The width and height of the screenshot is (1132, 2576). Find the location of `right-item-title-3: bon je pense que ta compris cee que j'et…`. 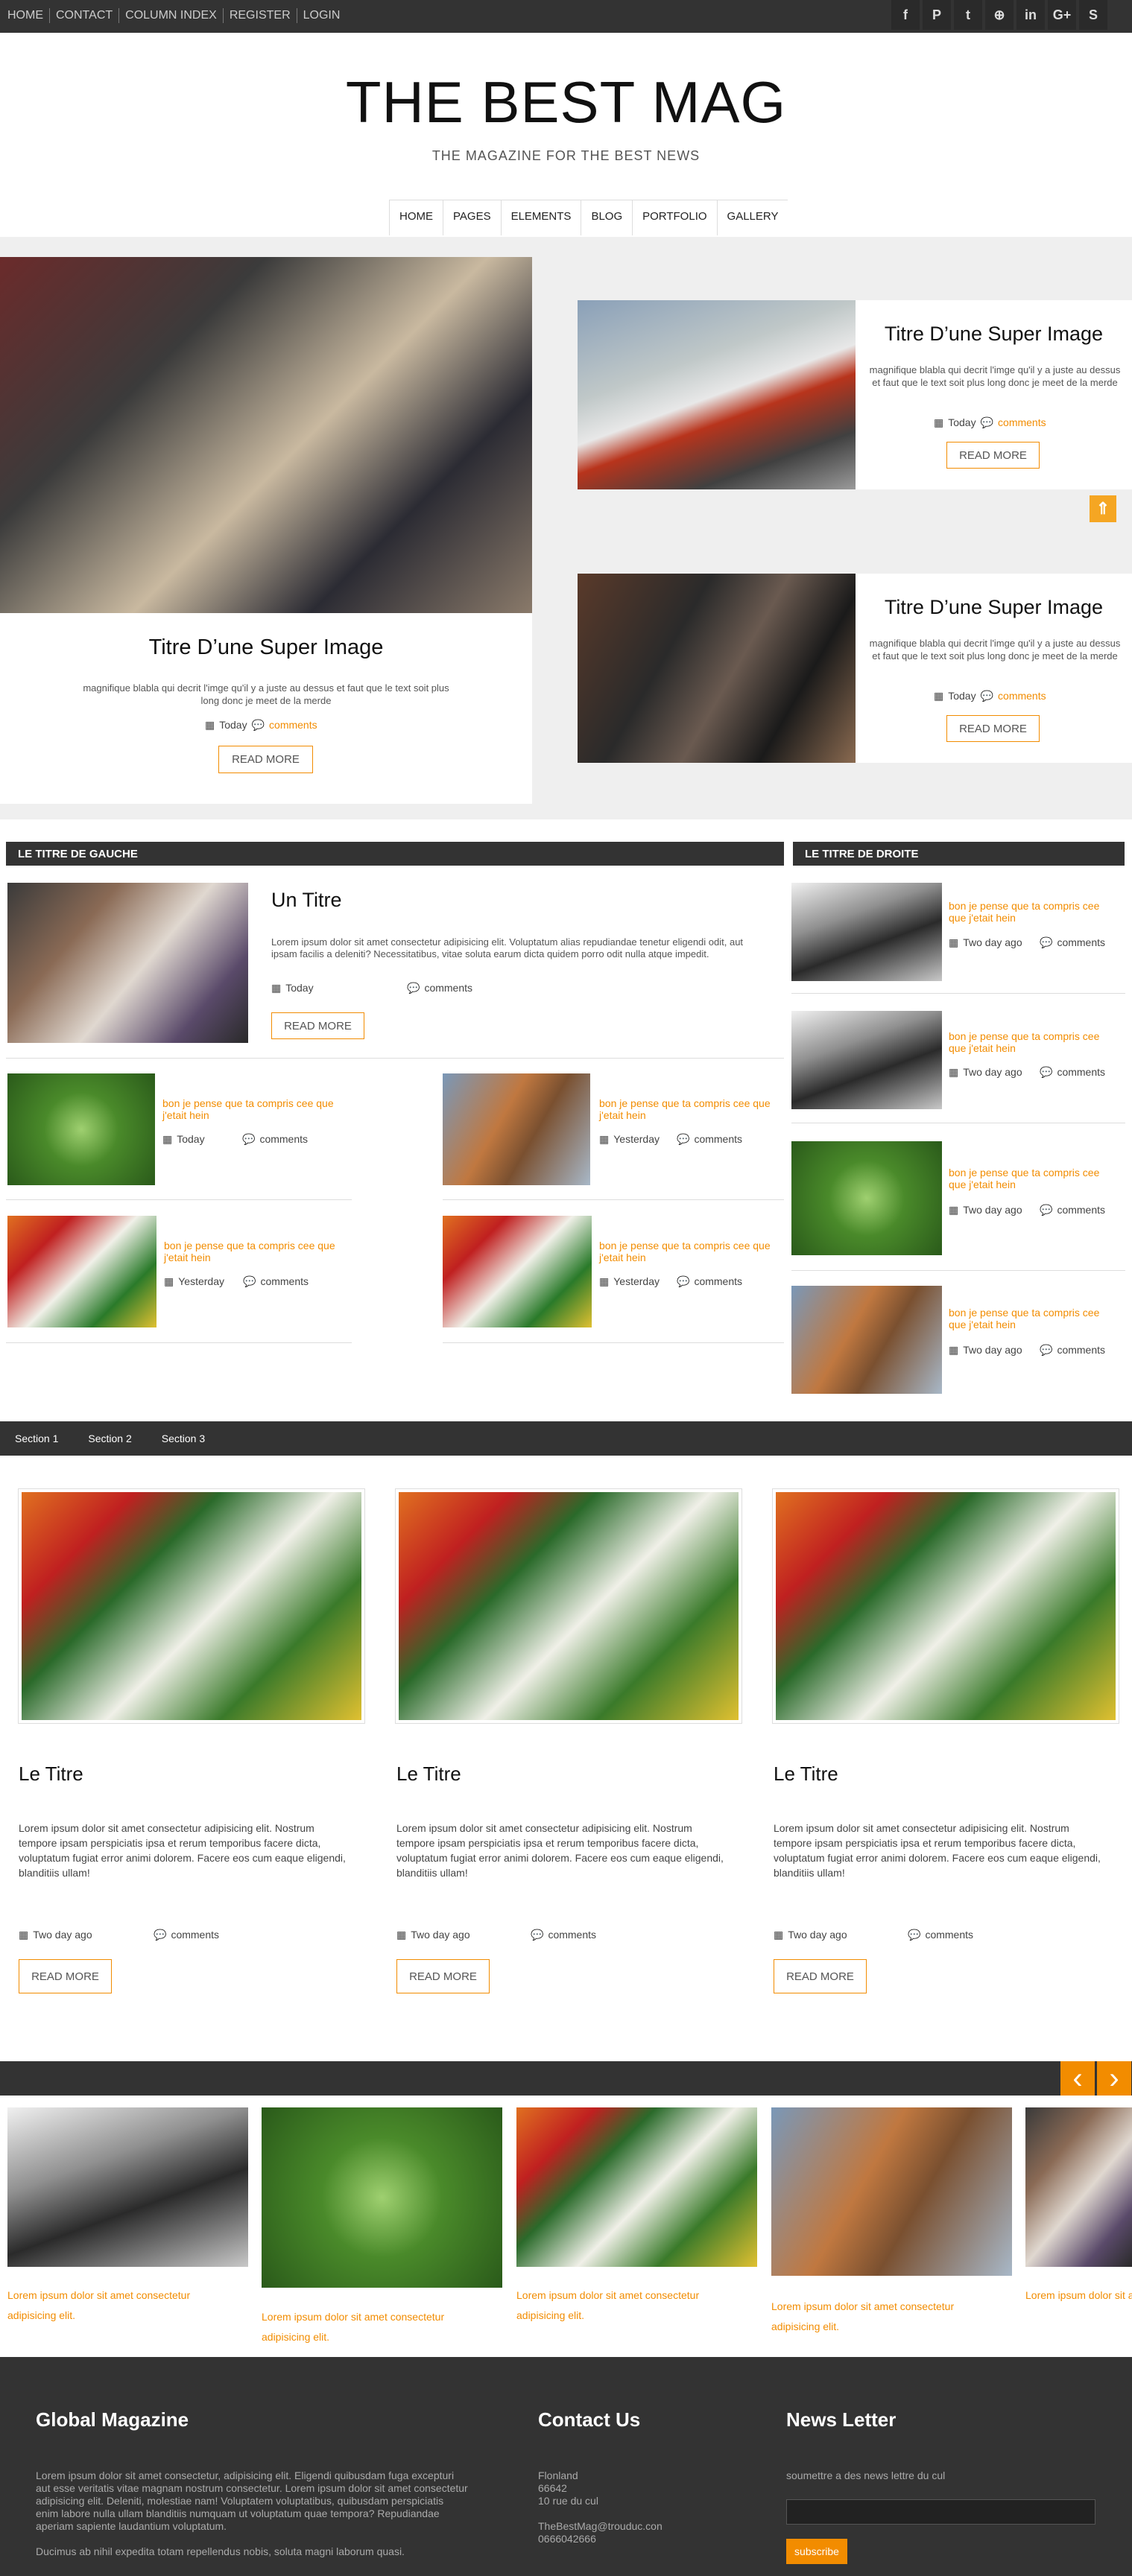

right-item-title-3: bon je pense que ta compris cee que j'et… is located at coordinates (1032, 1179).